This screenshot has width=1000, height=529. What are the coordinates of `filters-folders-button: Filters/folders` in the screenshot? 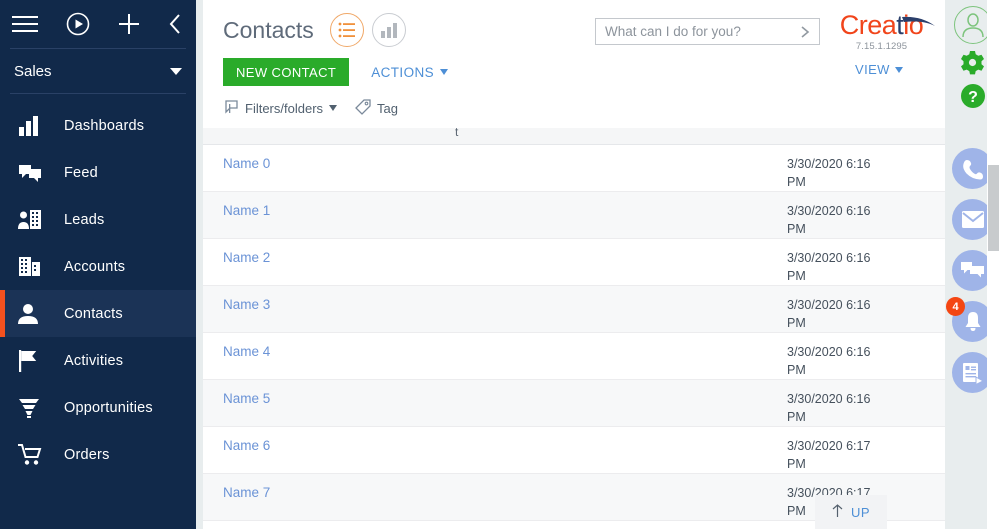 It's located at (280, 108).